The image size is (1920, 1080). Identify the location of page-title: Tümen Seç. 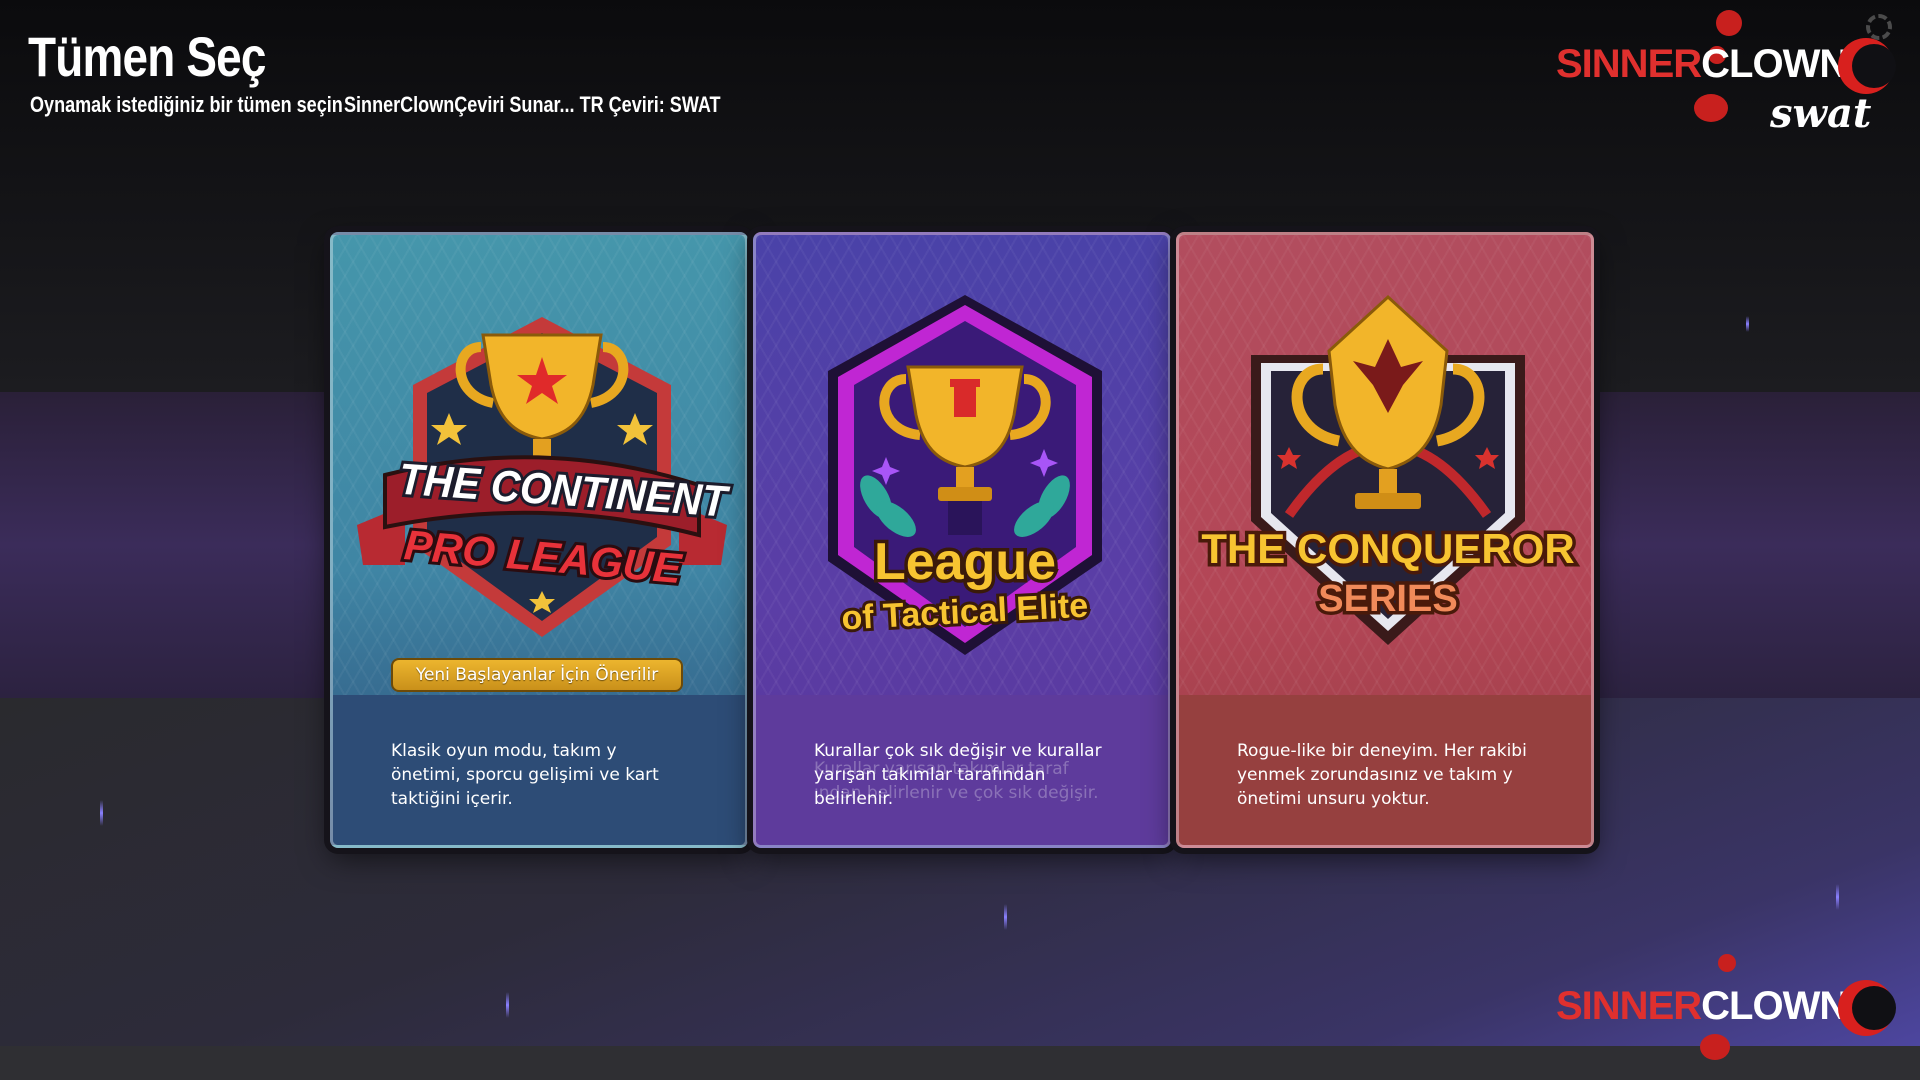
(147, 56).